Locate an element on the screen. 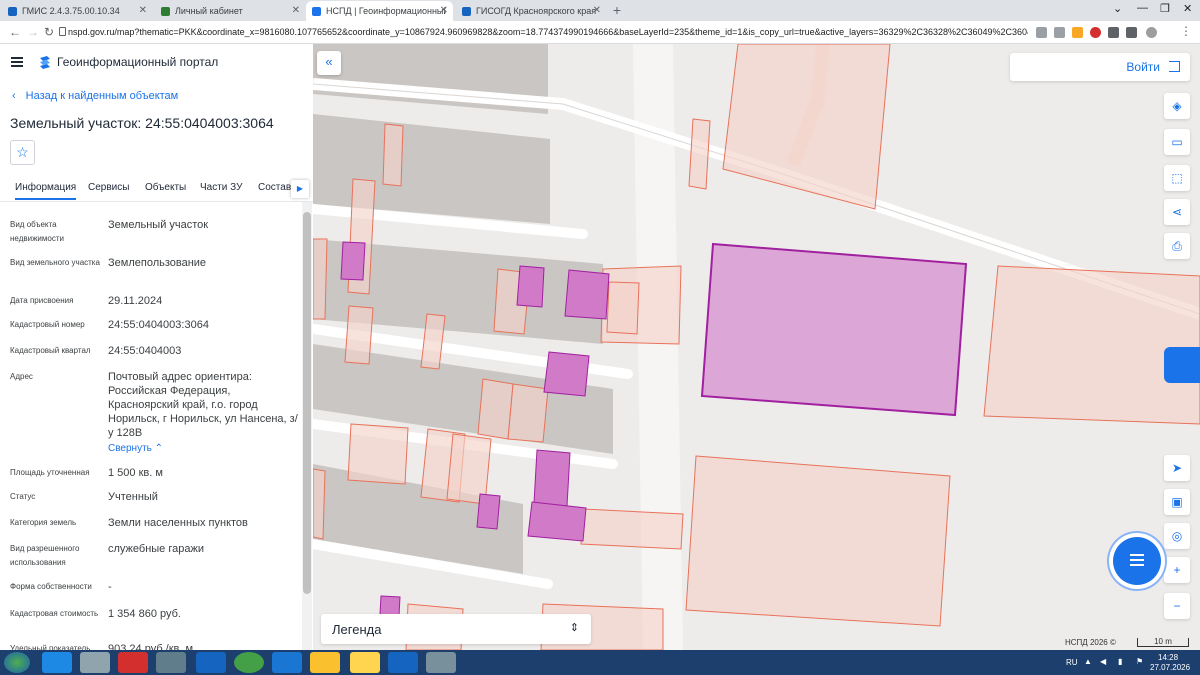  locate-arrow-icon: ➤ is located at coordinates (1177, 468).